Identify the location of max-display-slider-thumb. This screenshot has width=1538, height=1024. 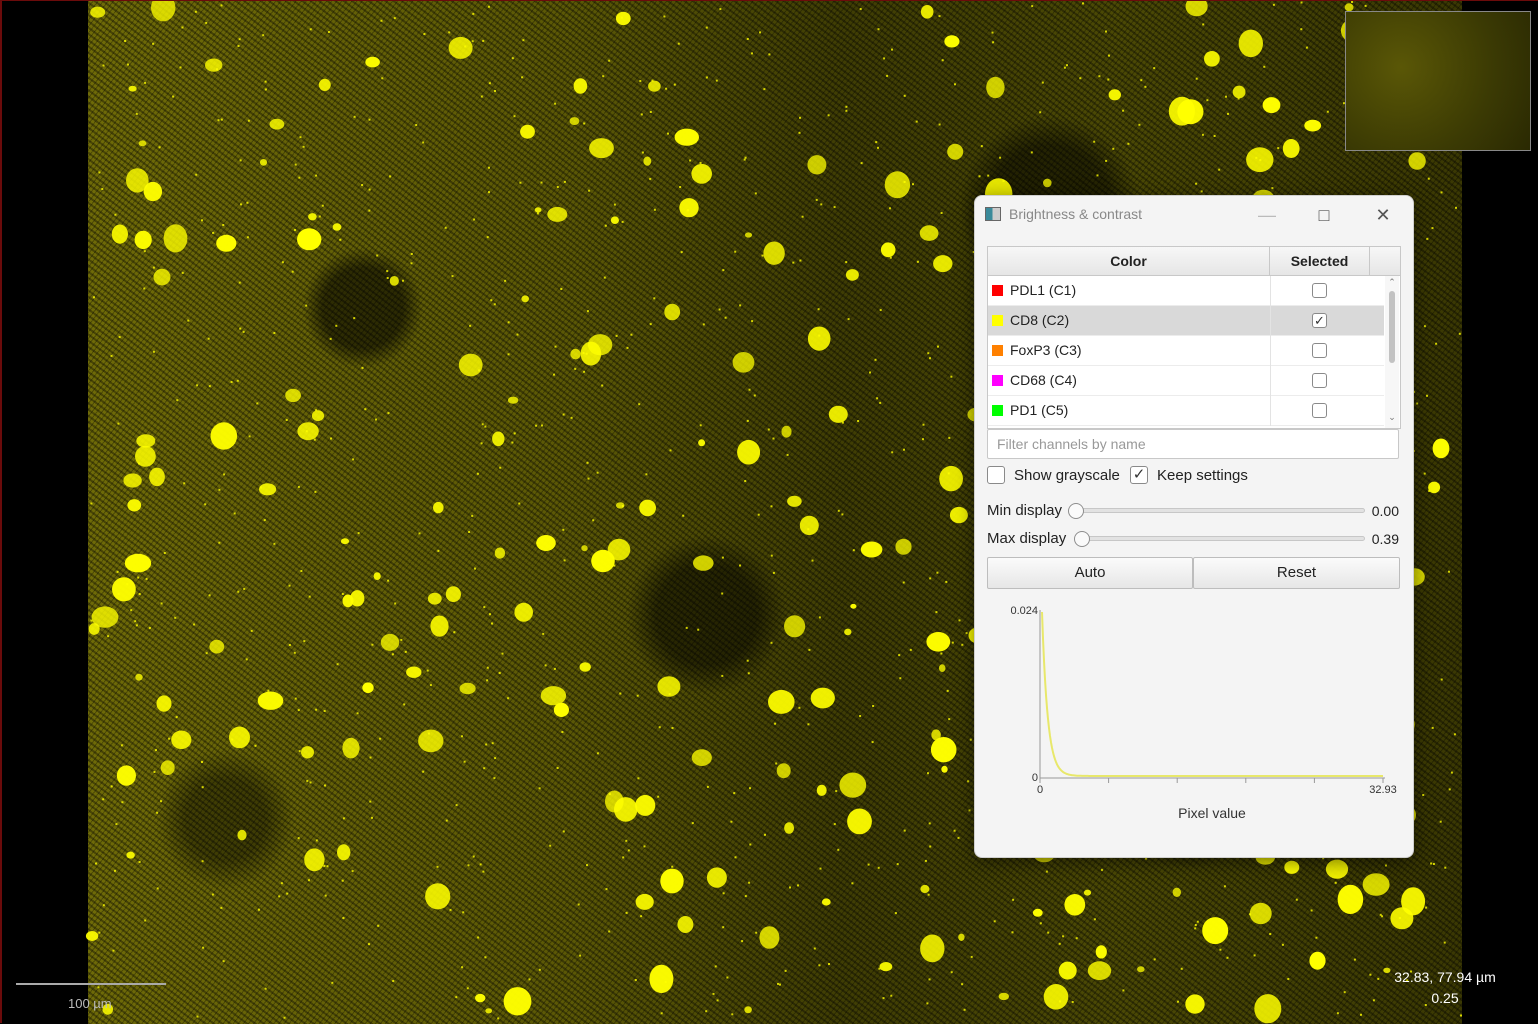
(1082, 539).